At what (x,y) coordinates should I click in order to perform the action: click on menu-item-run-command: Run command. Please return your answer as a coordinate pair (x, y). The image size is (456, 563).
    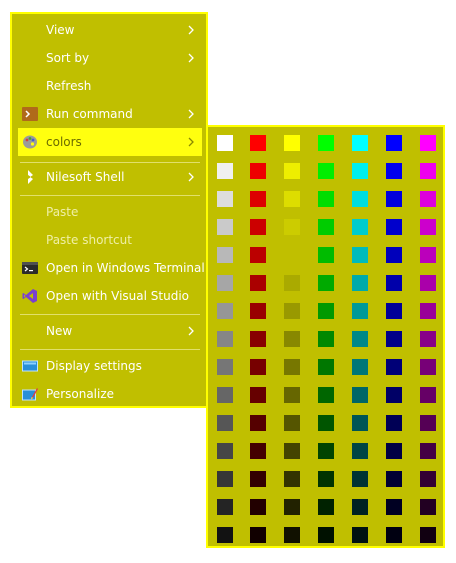
    Looking at the image, I should click on (110, 114).